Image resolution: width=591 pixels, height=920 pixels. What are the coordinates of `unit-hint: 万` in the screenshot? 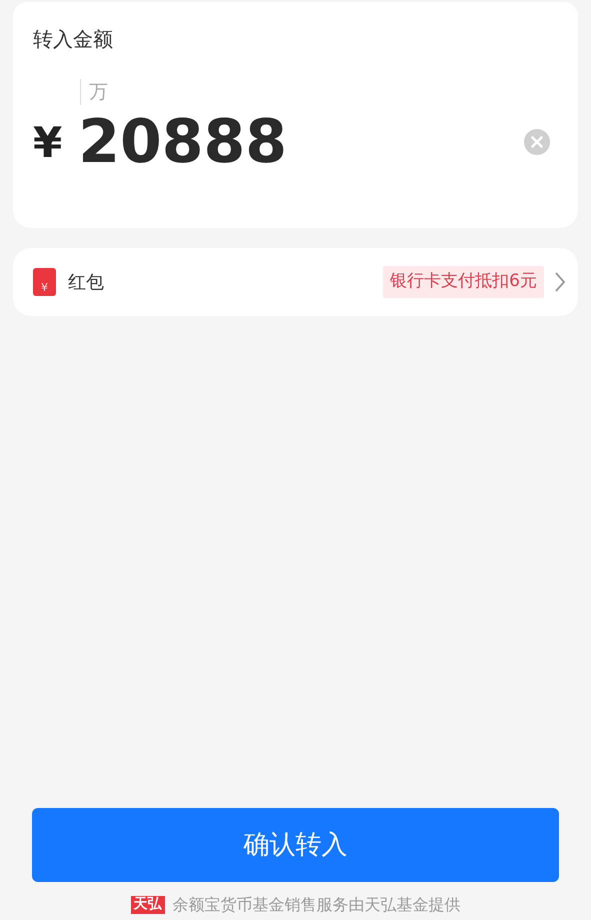 It's located at (98, 92).